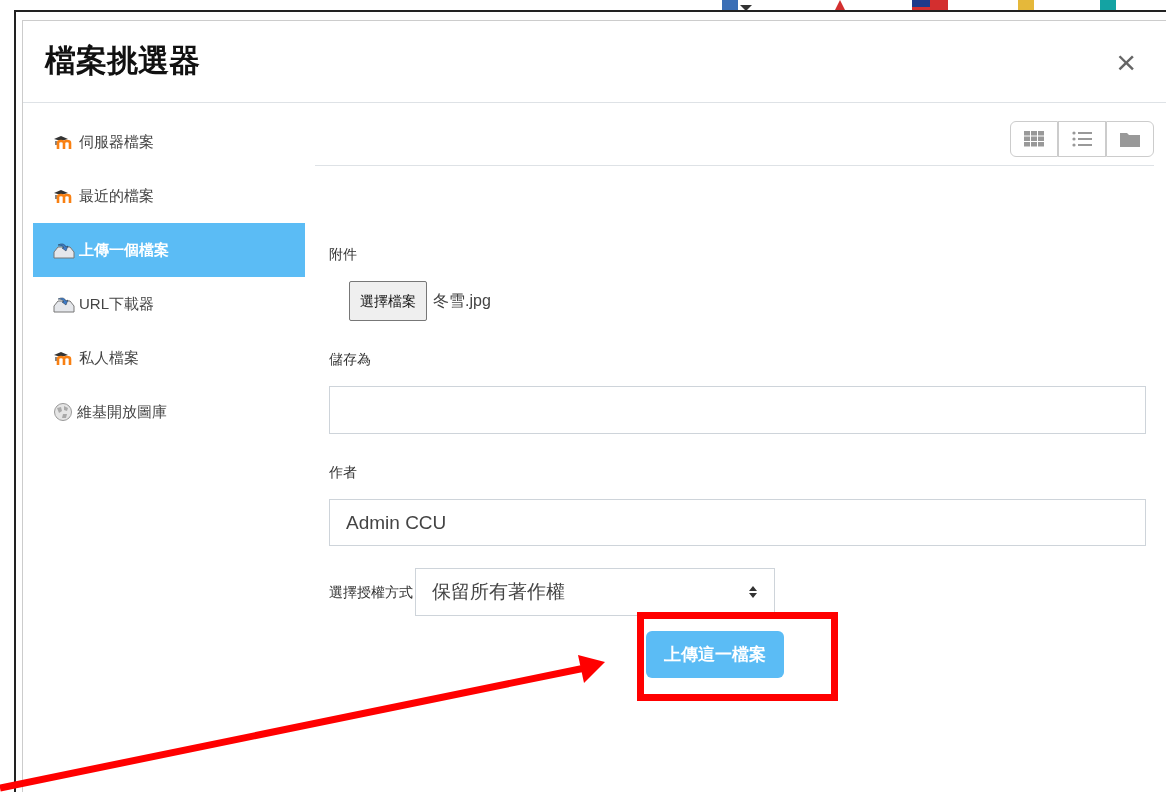  I want to click on field-label: 選擇授權方式, so click(371, 592).